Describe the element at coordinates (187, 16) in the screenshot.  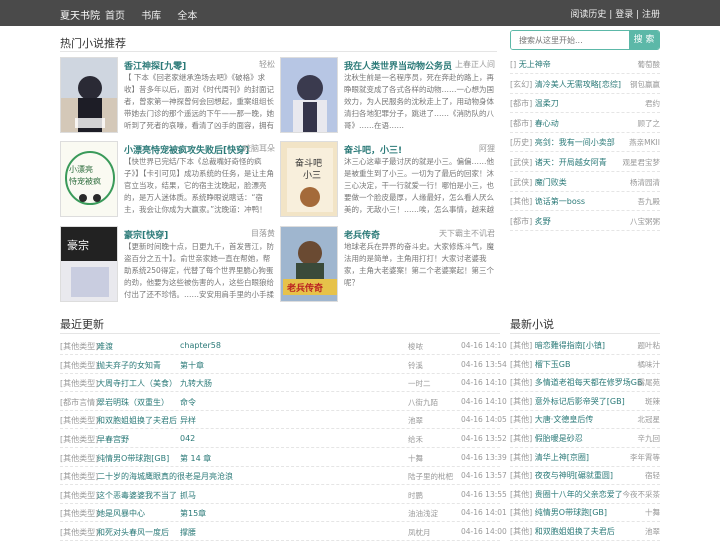
I see `nav-completed: 全本` at that location.